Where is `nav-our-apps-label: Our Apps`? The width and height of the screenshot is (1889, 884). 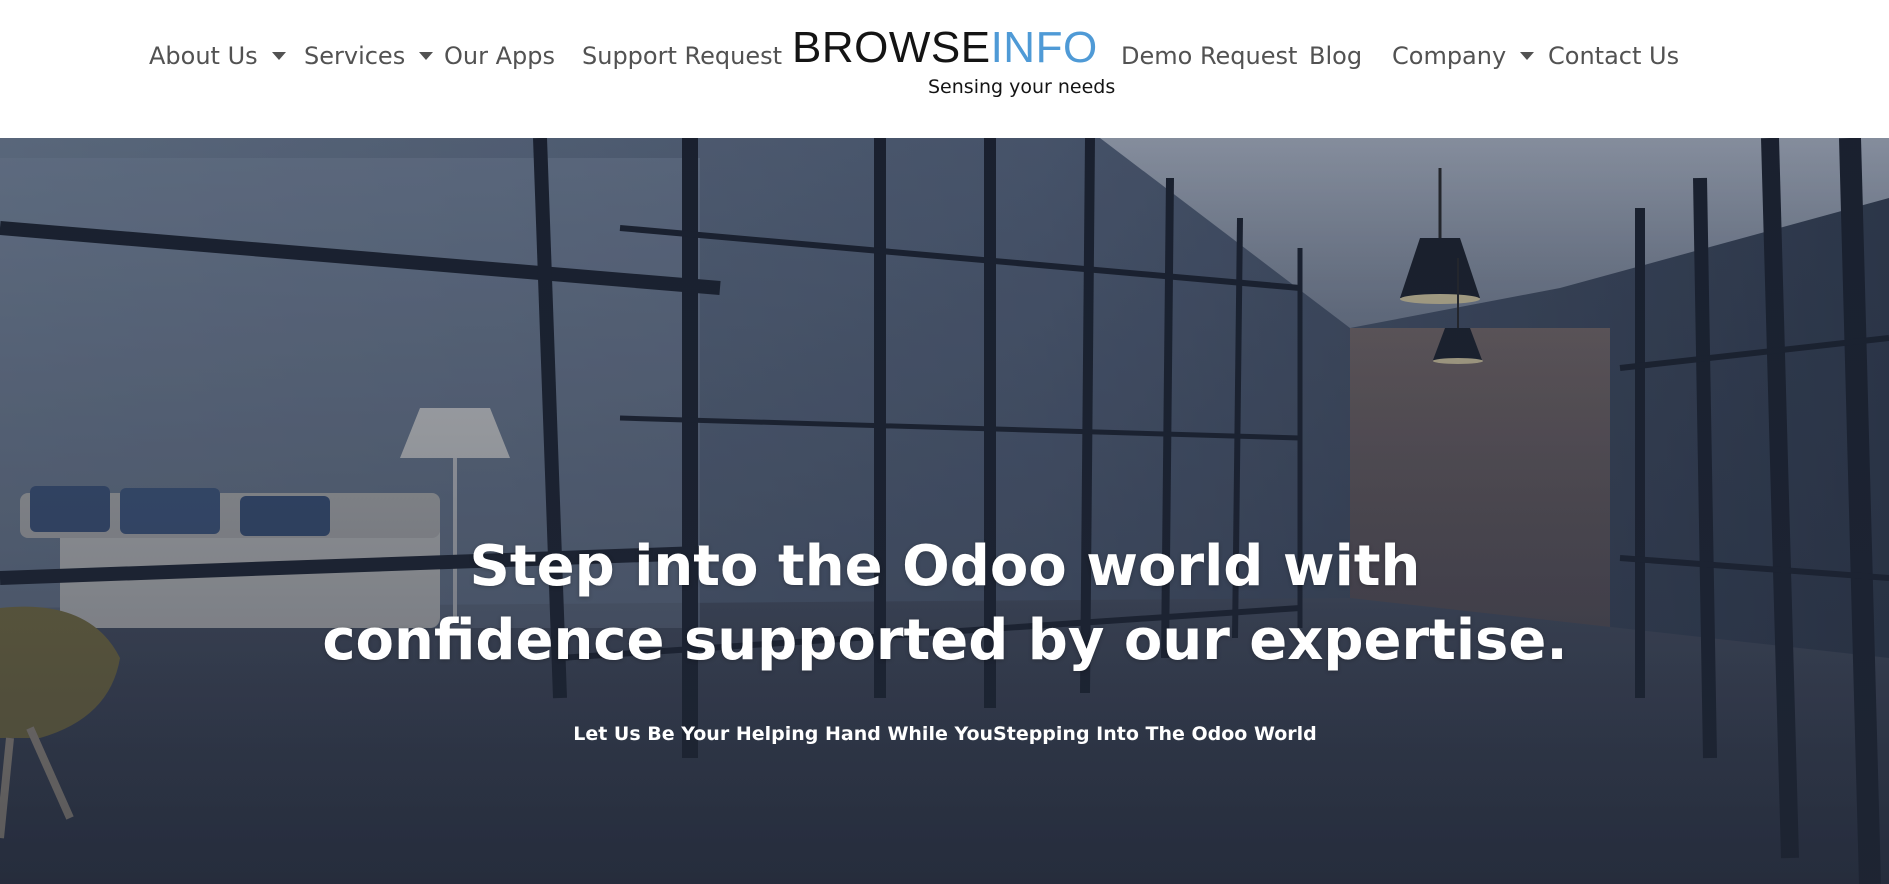 nav-our-apps-label: Our Apps is located at coordinates (499, 56).